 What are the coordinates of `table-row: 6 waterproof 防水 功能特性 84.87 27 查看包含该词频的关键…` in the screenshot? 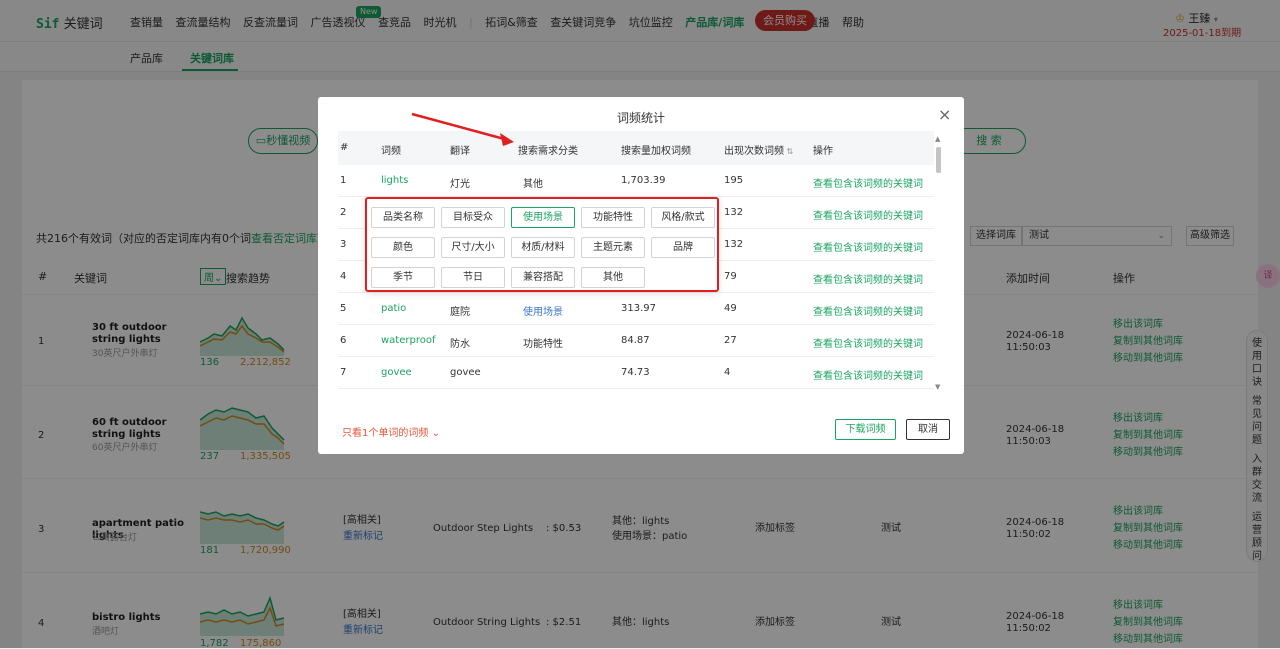 It's located at (636, 341).